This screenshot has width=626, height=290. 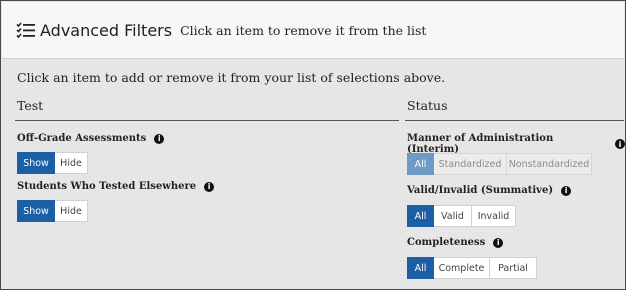 I want to click on off-grade-assessments-toggle: Show Hide, so click(x=52, y=163).